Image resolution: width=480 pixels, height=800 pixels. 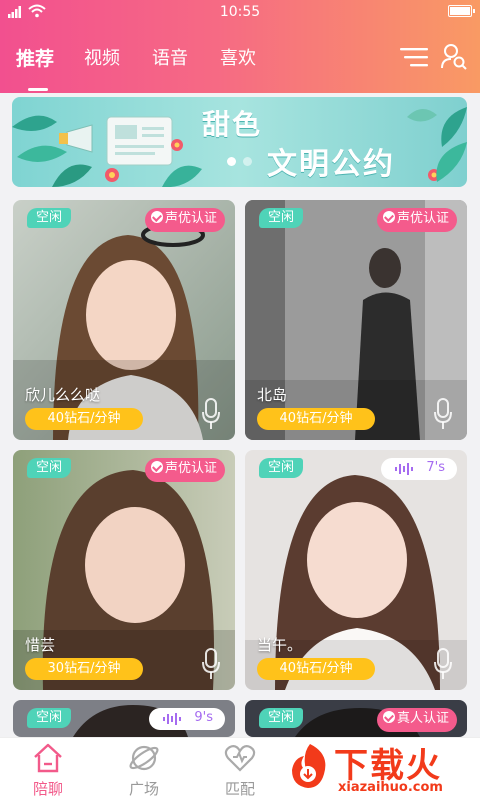 What do you see at coordinates (356, 718) in the screenshot?
I see `user-card: 空闲 真人认证` at bounding box center [356, 718].